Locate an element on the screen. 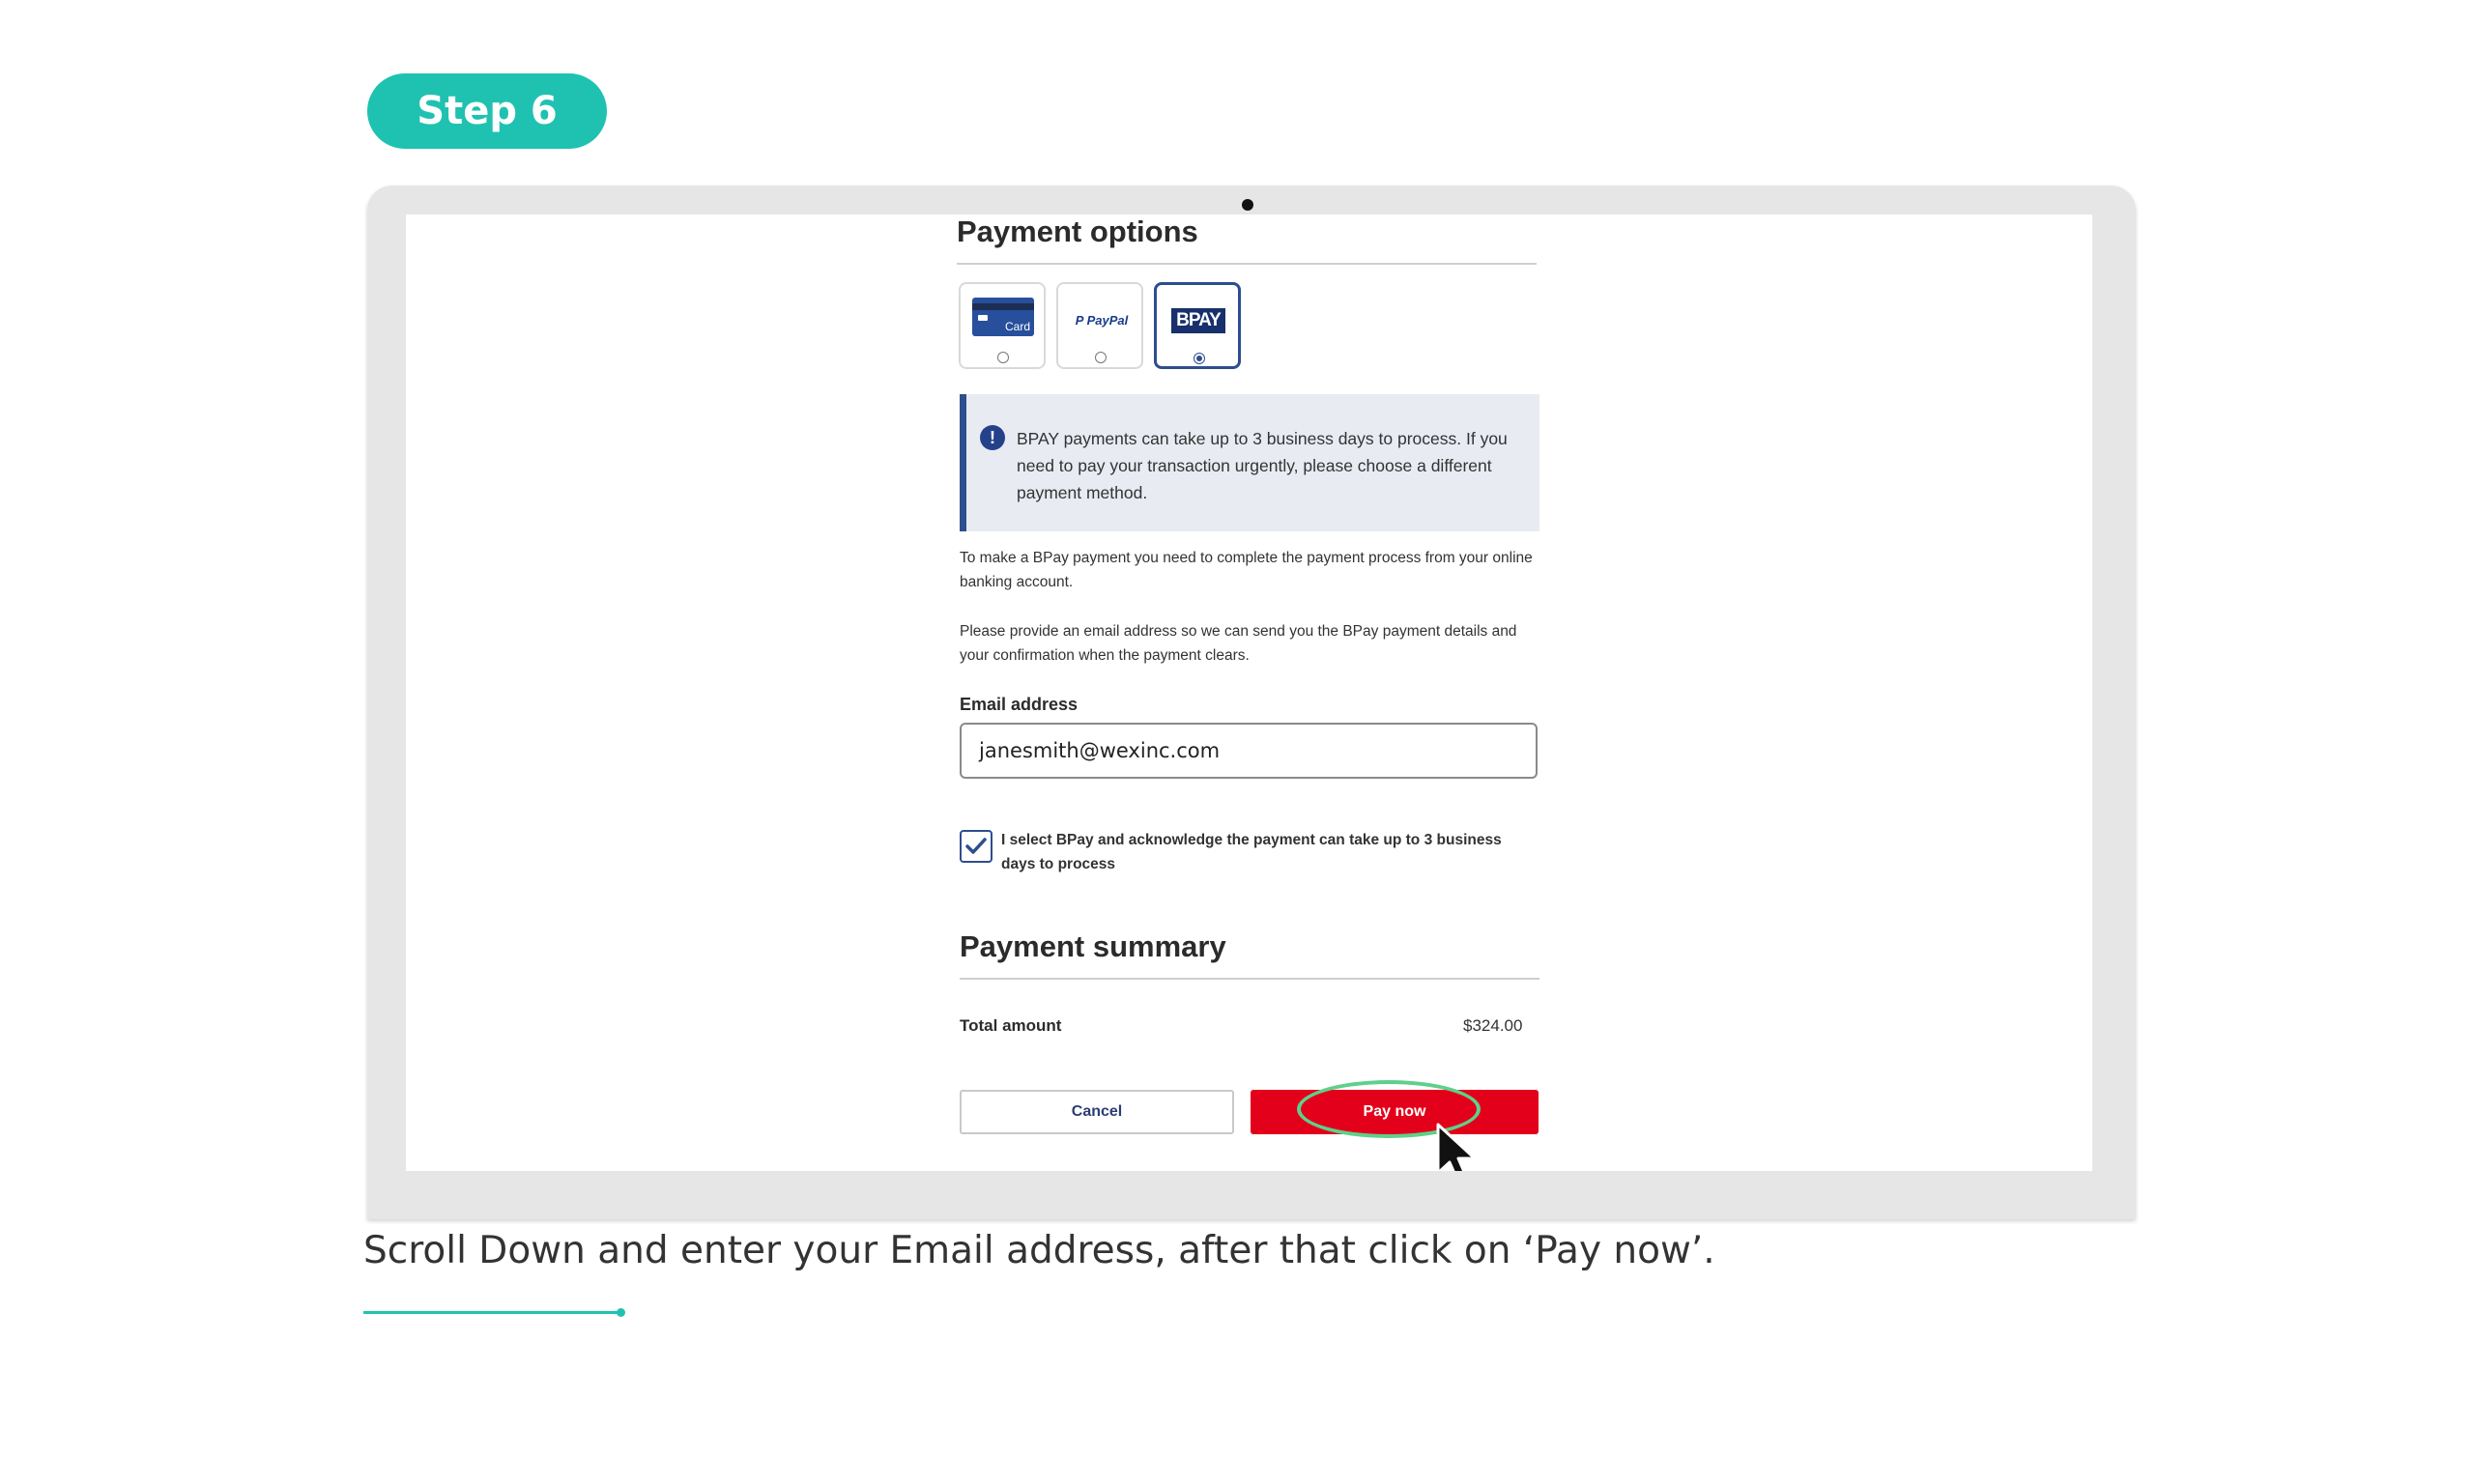  credit-card-icon: Card is located at coordinates (1003, 317).